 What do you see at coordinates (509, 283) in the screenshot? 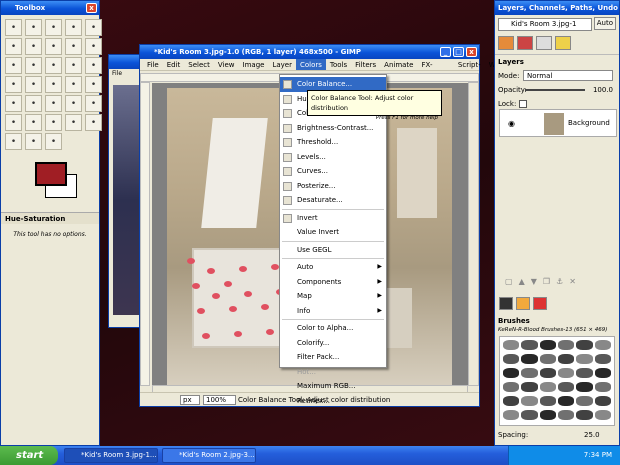
I see `new-layer-icon: ▢` at bounding box center [509, 283].